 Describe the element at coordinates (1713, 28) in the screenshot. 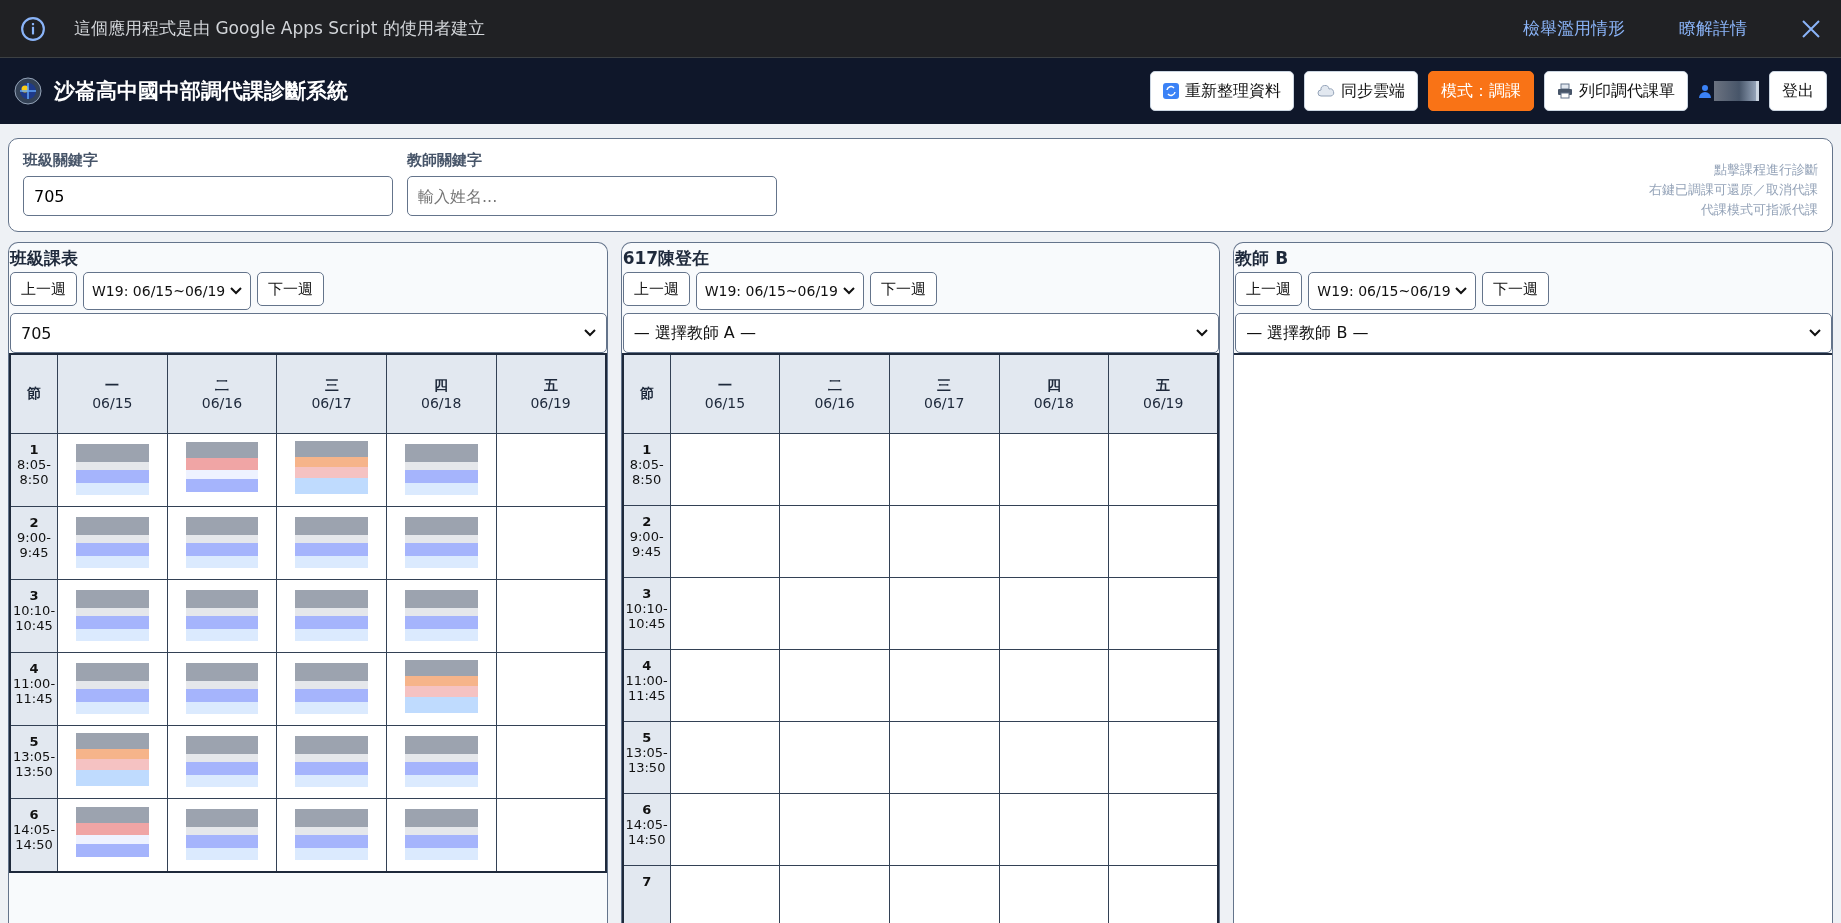

I see `banner-link: 瞭解詳情` at that location.